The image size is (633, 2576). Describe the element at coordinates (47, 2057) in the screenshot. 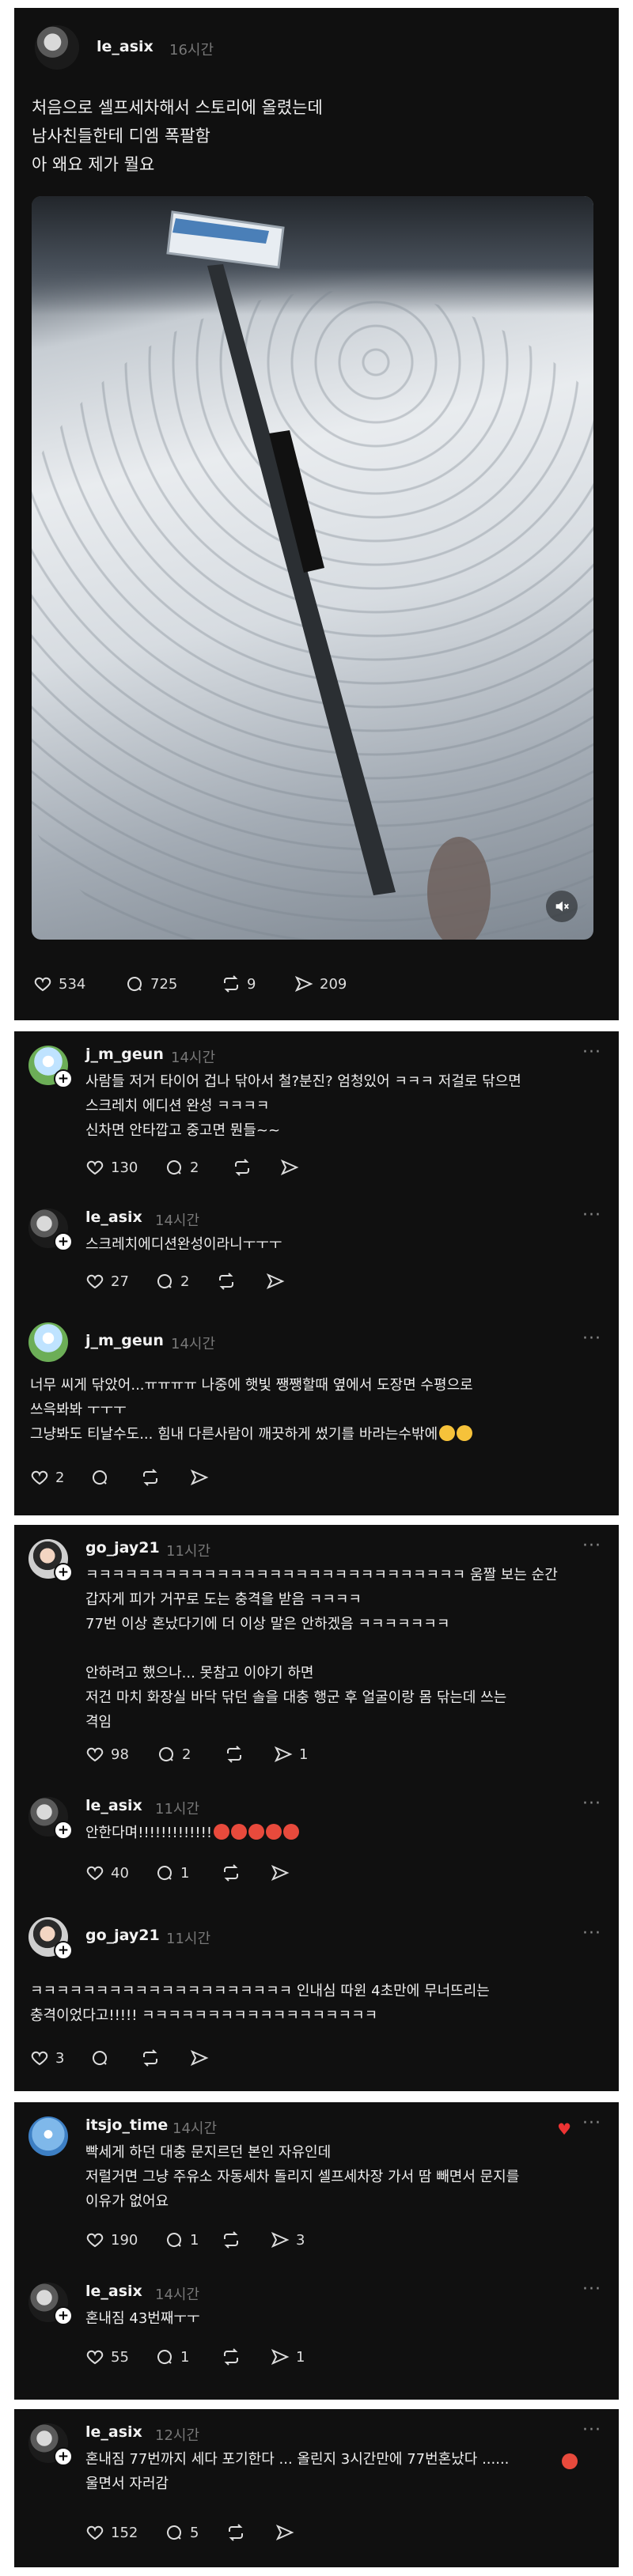

I see `like-button: 3` at that location.